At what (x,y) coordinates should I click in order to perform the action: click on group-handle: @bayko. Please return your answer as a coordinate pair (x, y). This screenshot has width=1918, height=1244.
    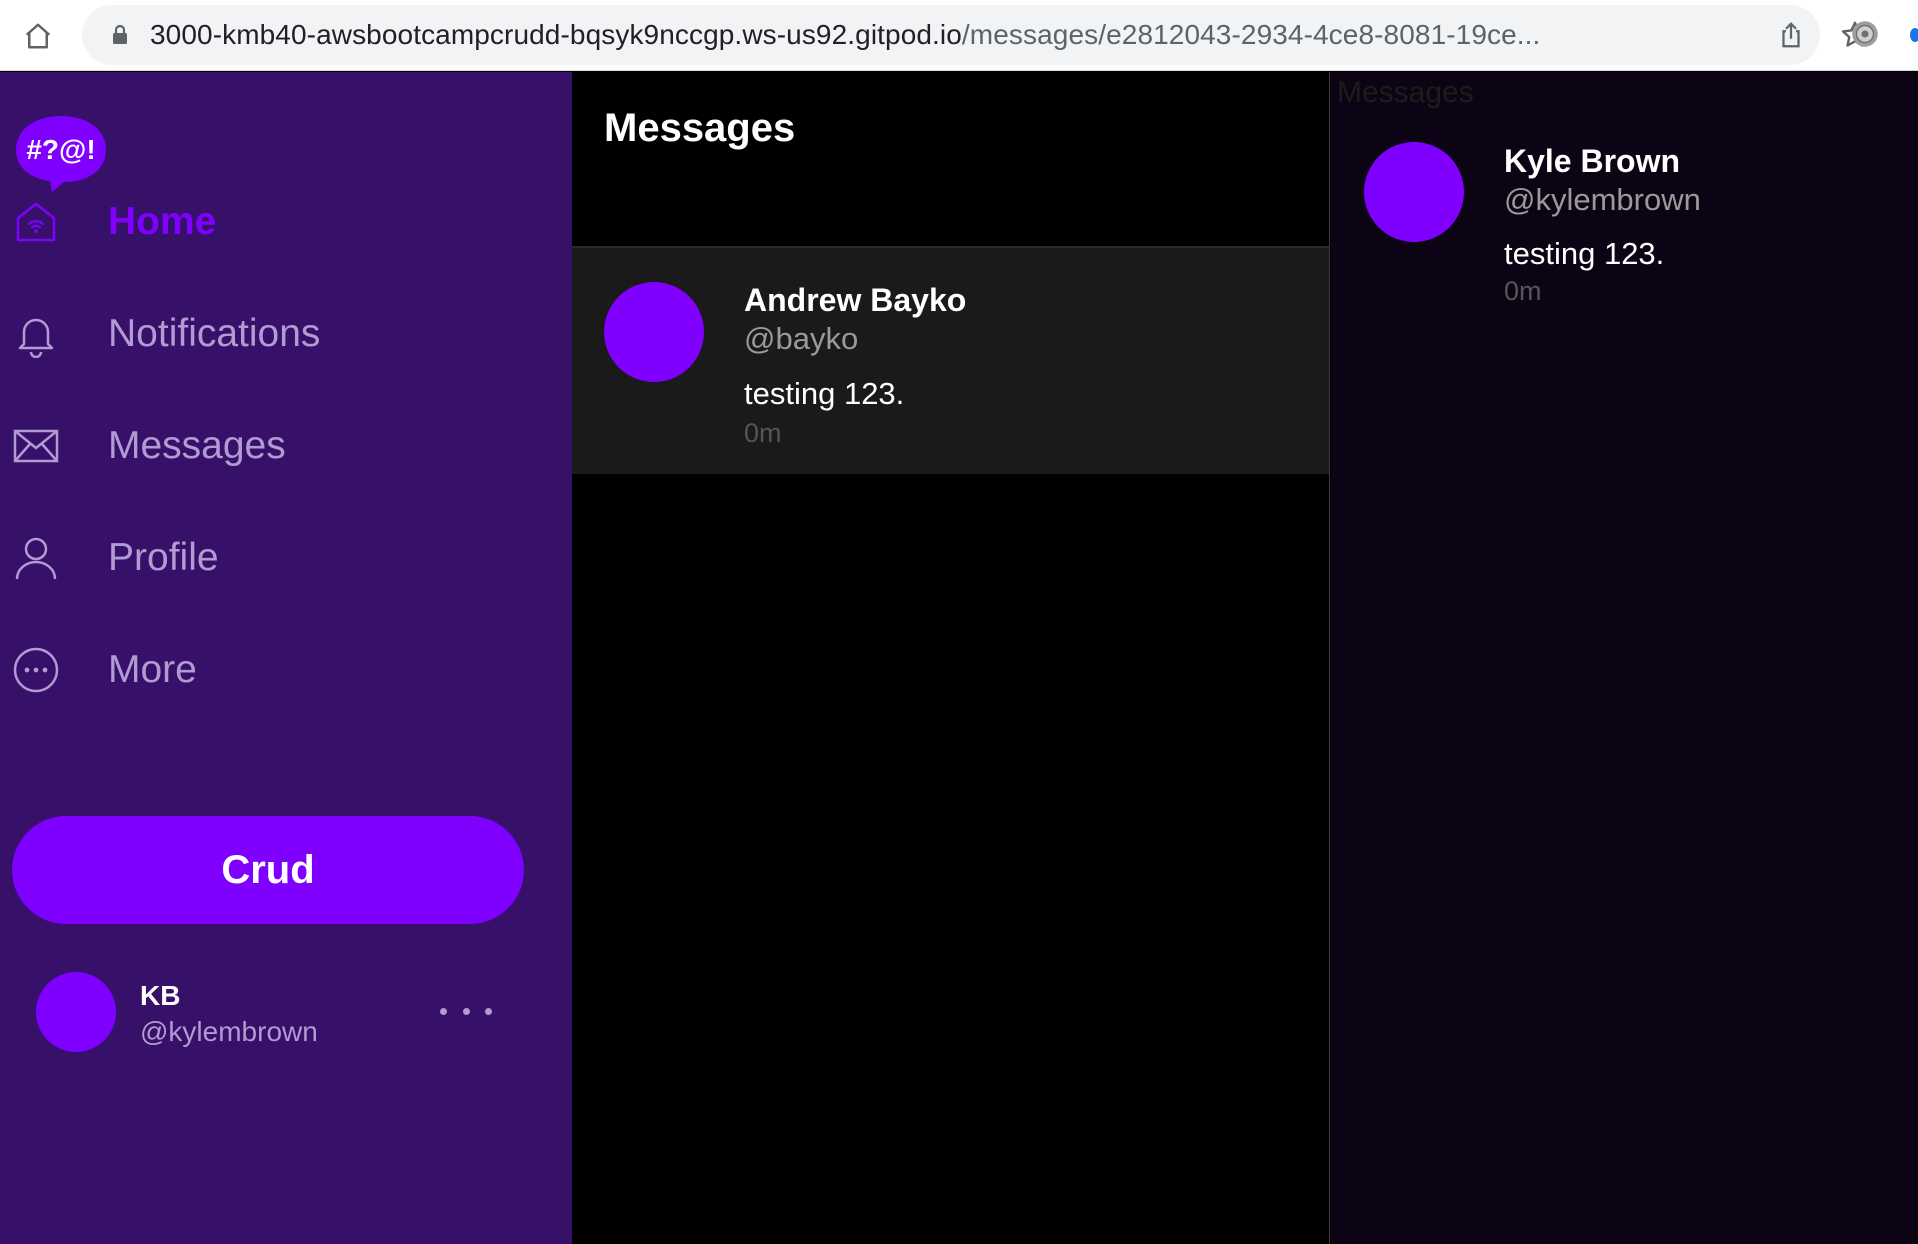
    Looking at the image, I should click on (801, 338).